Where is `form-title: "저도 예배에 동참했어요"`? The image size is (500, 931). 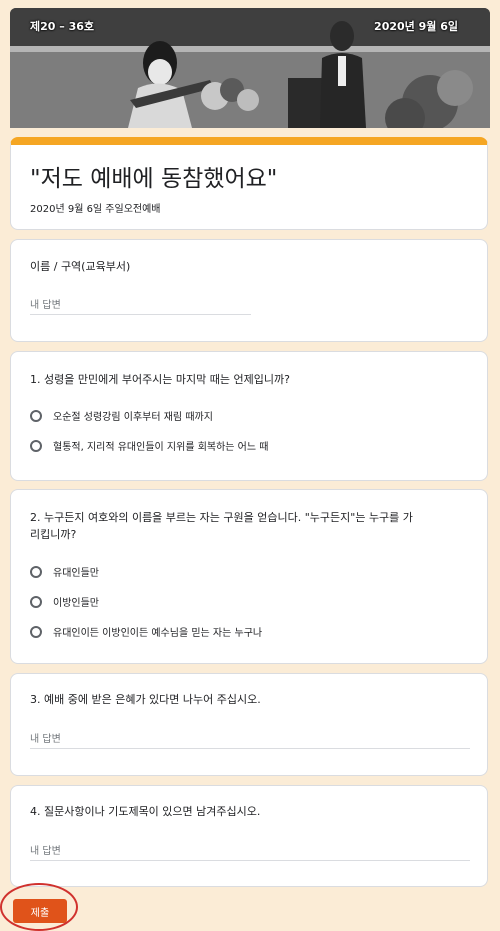 form-title: "저도 예배에 동참했어요" is located at coordinates (154, 179).